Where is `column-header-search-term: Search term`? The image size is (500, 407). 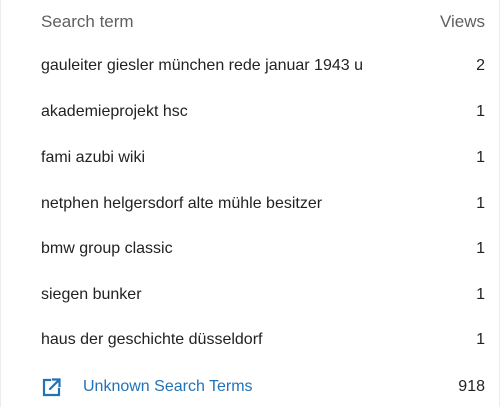 column-header-search-term: Search term is located at coordinates (87, 21).